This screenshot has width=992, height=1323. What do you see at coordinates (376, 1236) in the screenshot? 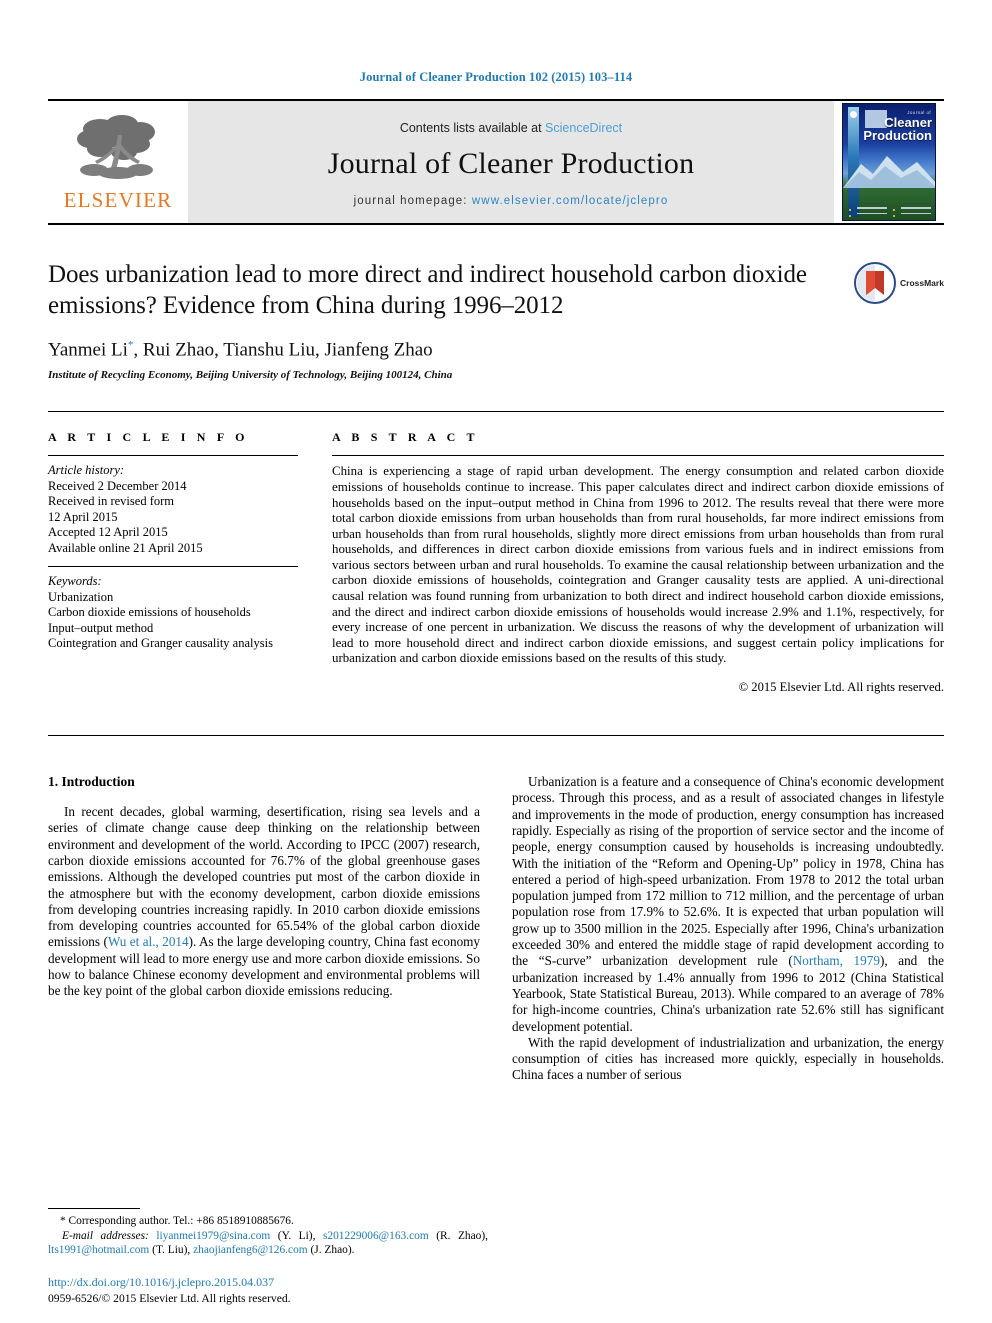
I see `email-link-2: s201229006@163.com` at bounding box center [376, 1236].